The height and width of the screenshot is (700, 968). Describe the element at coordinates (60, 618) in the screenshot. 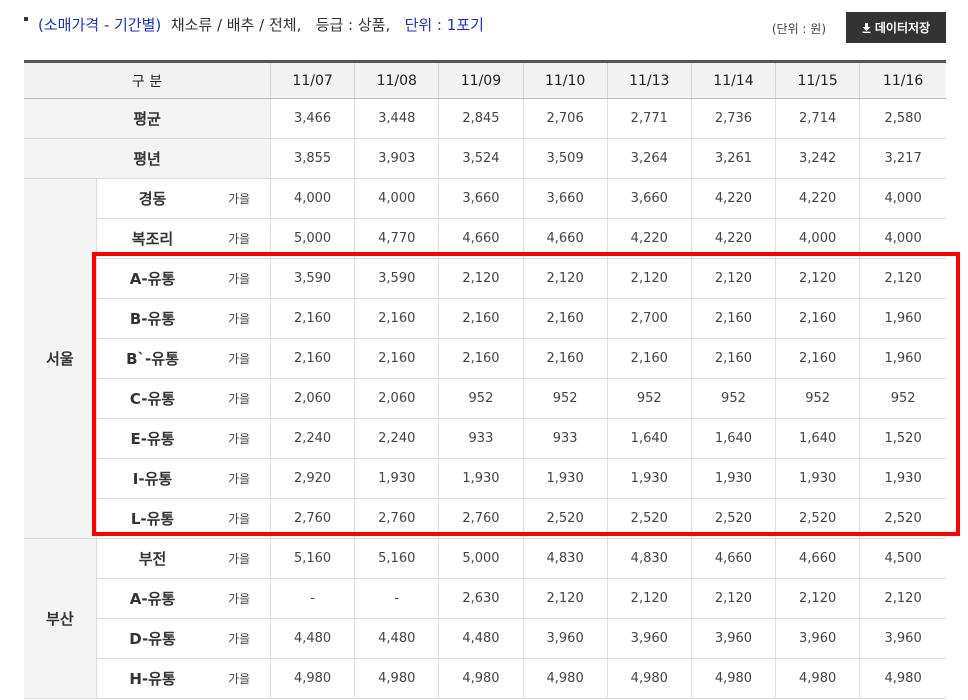

I see `city-label: 부산` at that location.